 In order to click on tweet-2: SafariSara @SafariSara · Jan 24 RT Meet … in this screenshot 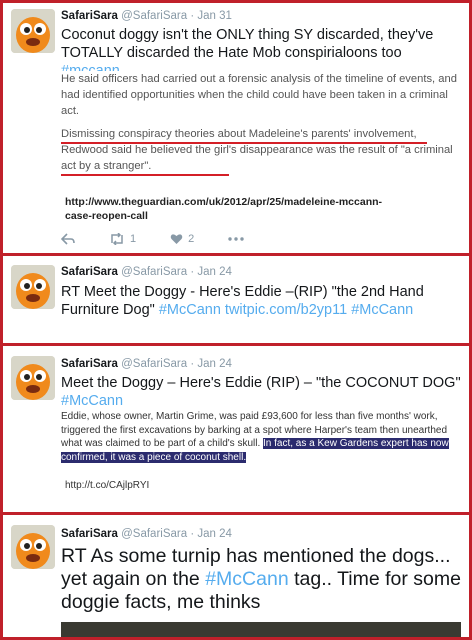, I will do `click(236, 299)`.